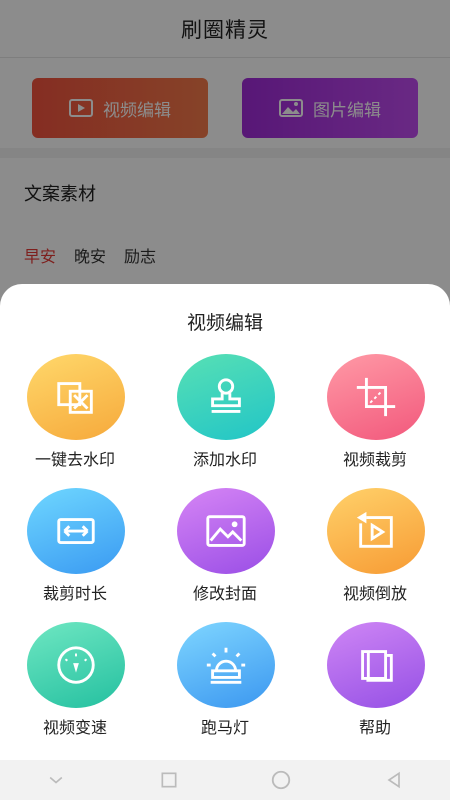 The image size is (450, 800). What do you see at coordinates (226, 397) in the screenshot?
I see `stamp-icon` at bounding box center [226, 397].